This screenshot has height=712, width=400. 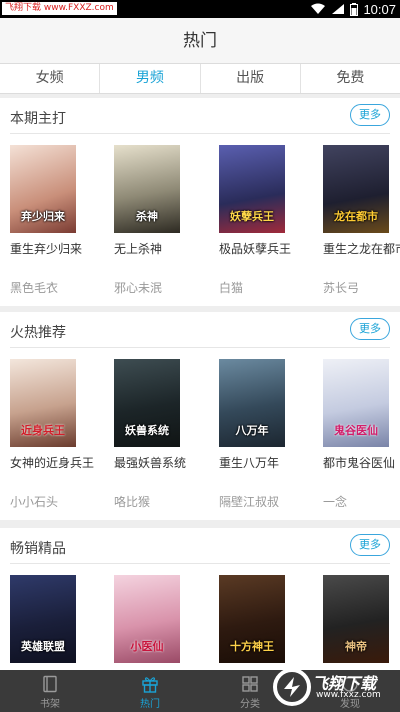 What do you see at coordinates (138, 288) in the screenshot?
I see `book-author: 邪心未泯` at bounding box center [138, 288].